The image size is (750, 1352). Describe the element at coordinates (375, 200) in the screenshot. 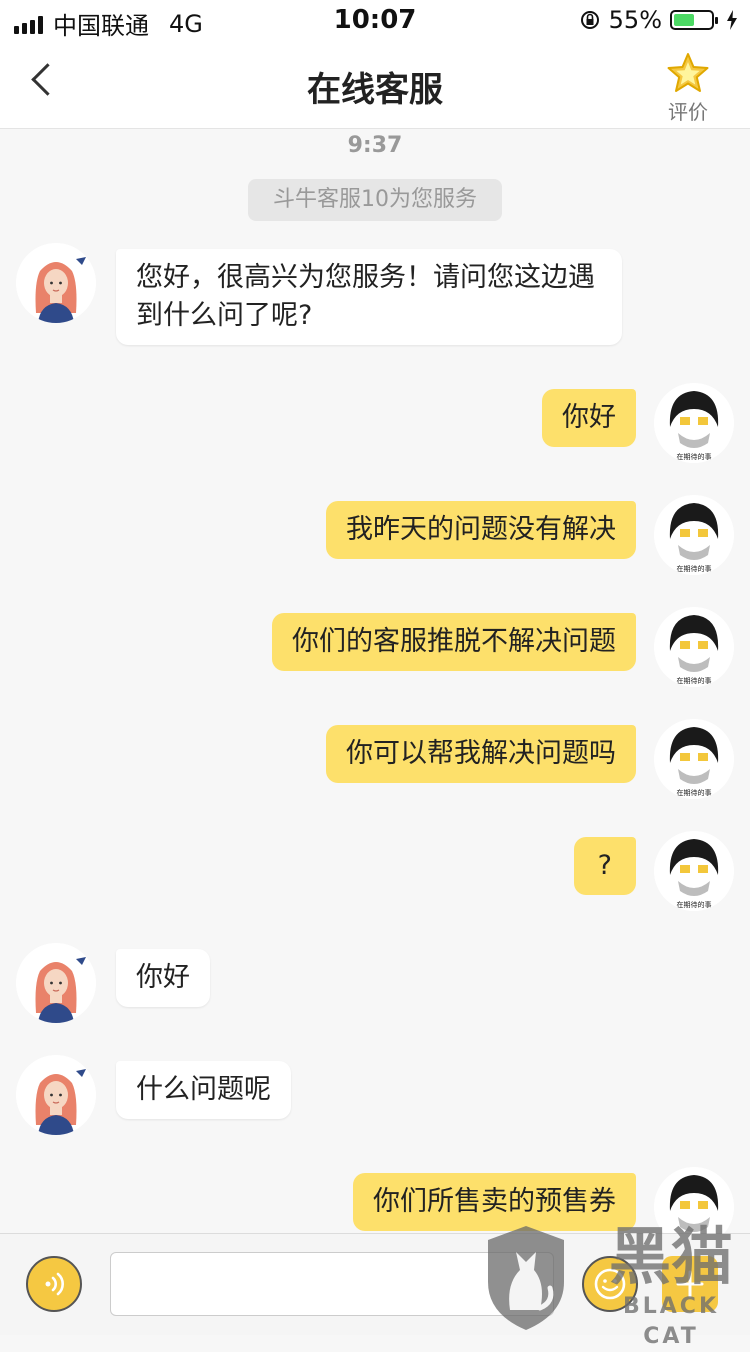

I see `system-notice: 斗牛客服10为您服务` at that location.